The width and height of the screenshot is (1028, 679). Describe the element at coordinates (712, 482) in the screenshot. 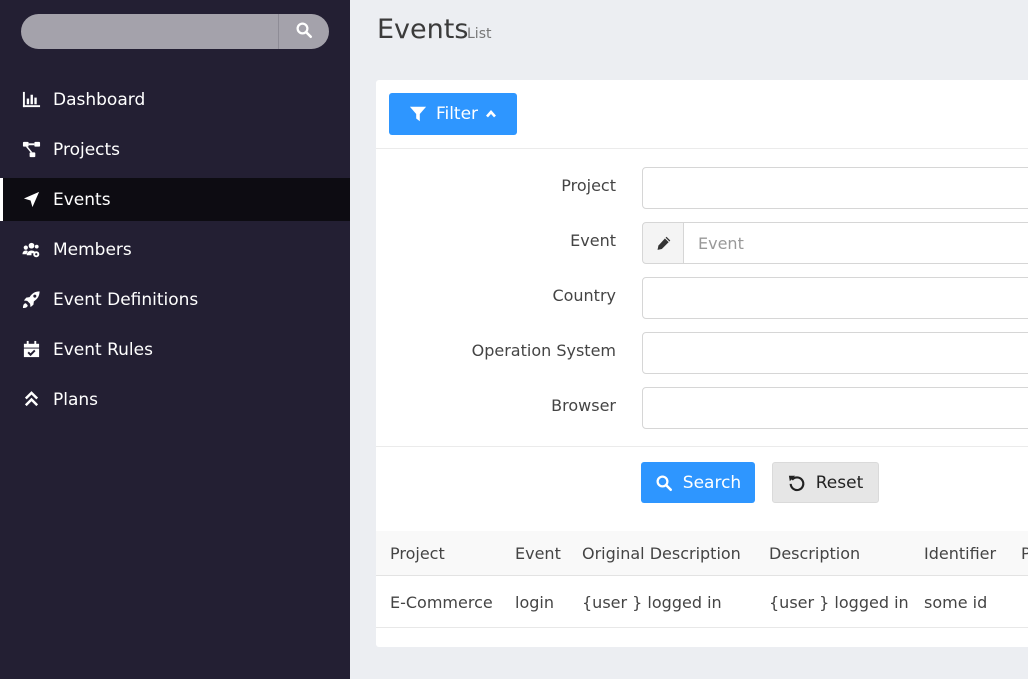

I see `search-button-label: Search` at that location.